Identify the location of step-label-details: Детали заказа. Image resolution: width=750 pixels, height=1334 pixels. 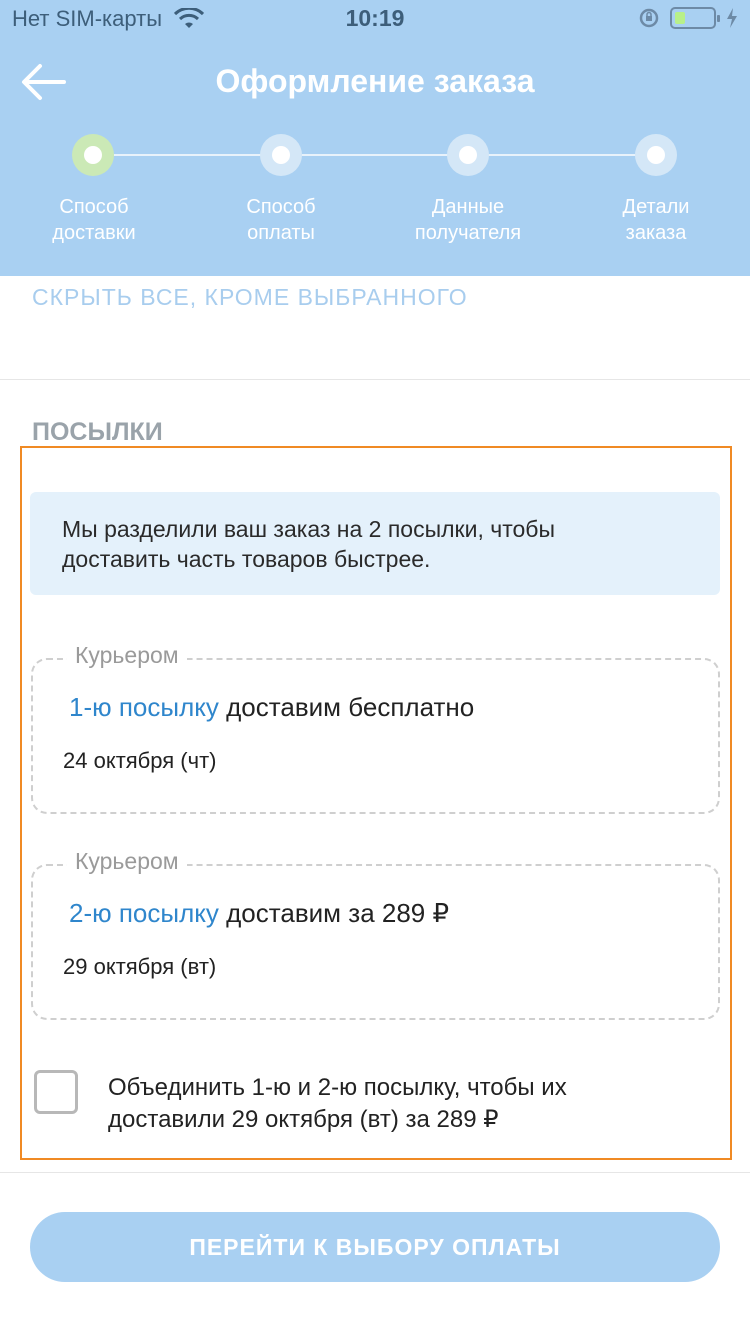
(656, 220).